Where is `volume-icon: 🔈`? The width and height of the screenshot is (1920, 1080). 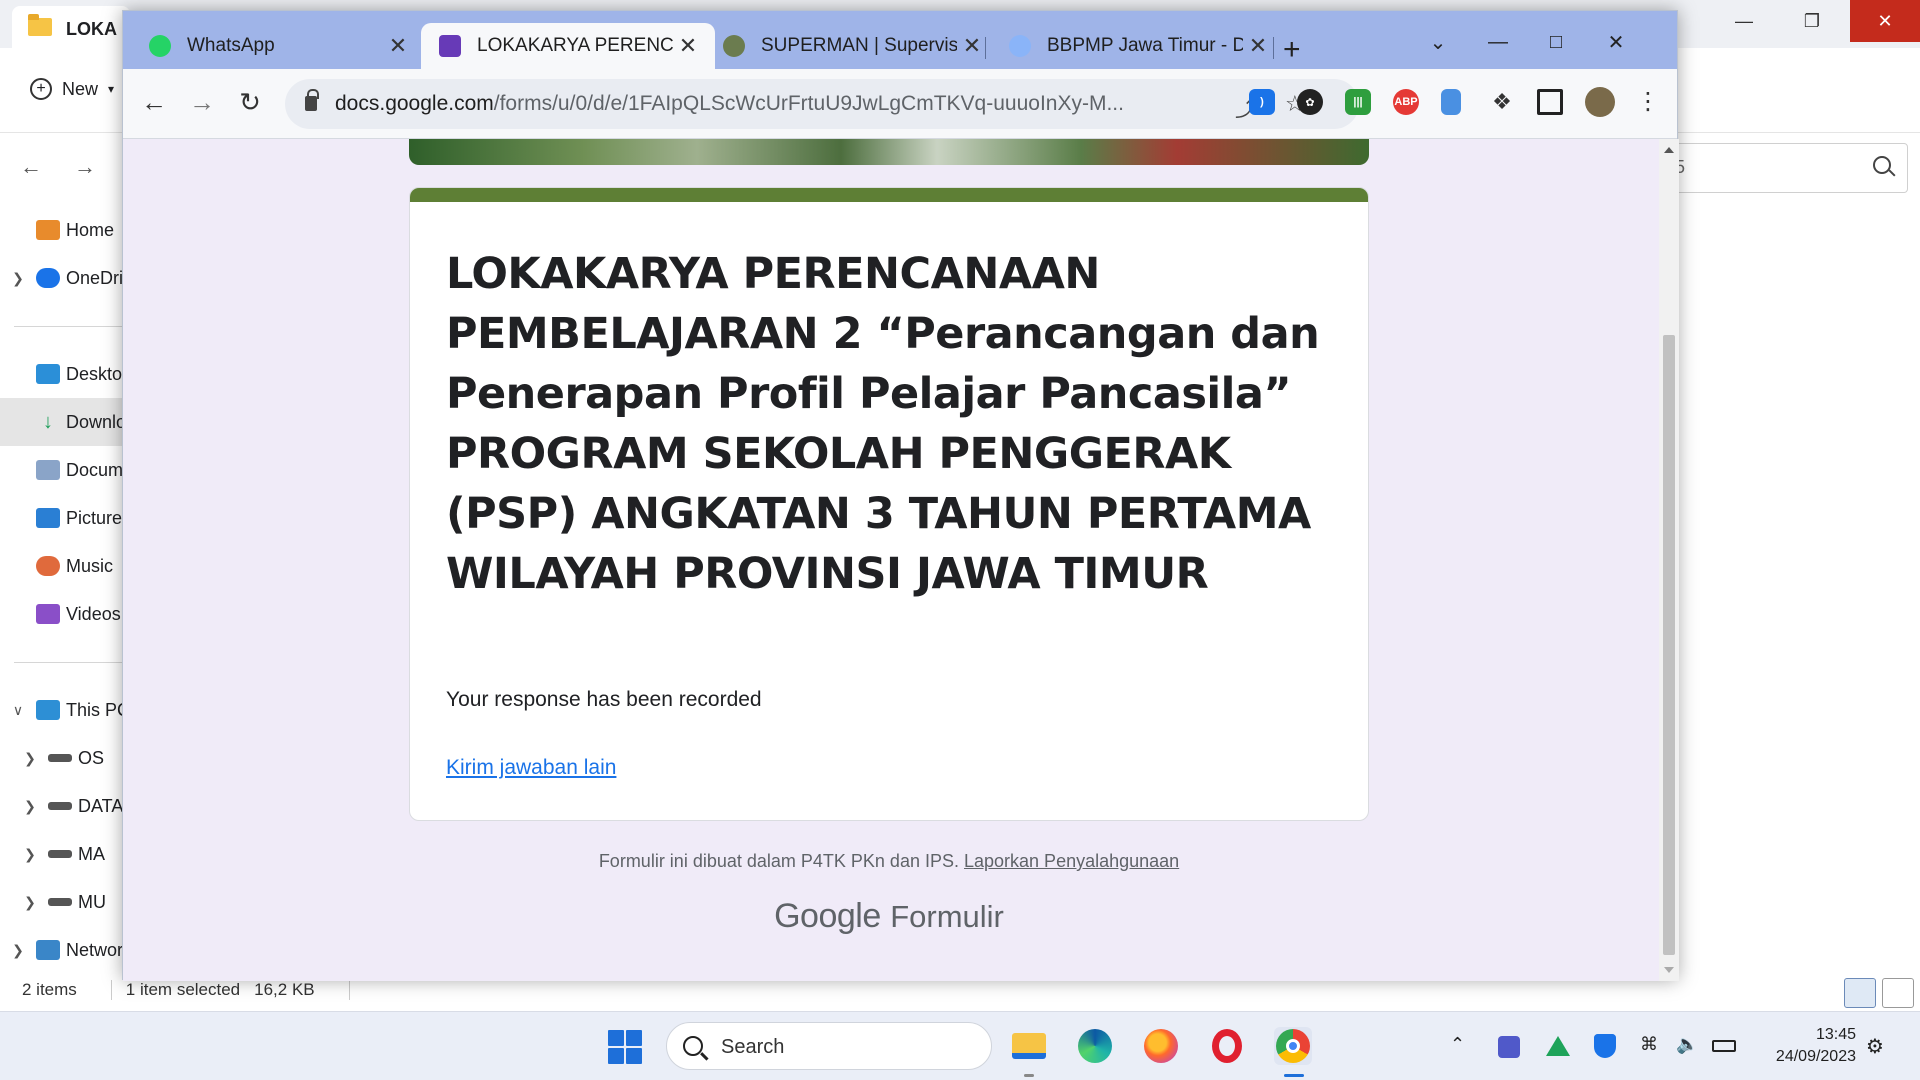
volume-icon: 🔈 is located at coordinates (1687, 1044).